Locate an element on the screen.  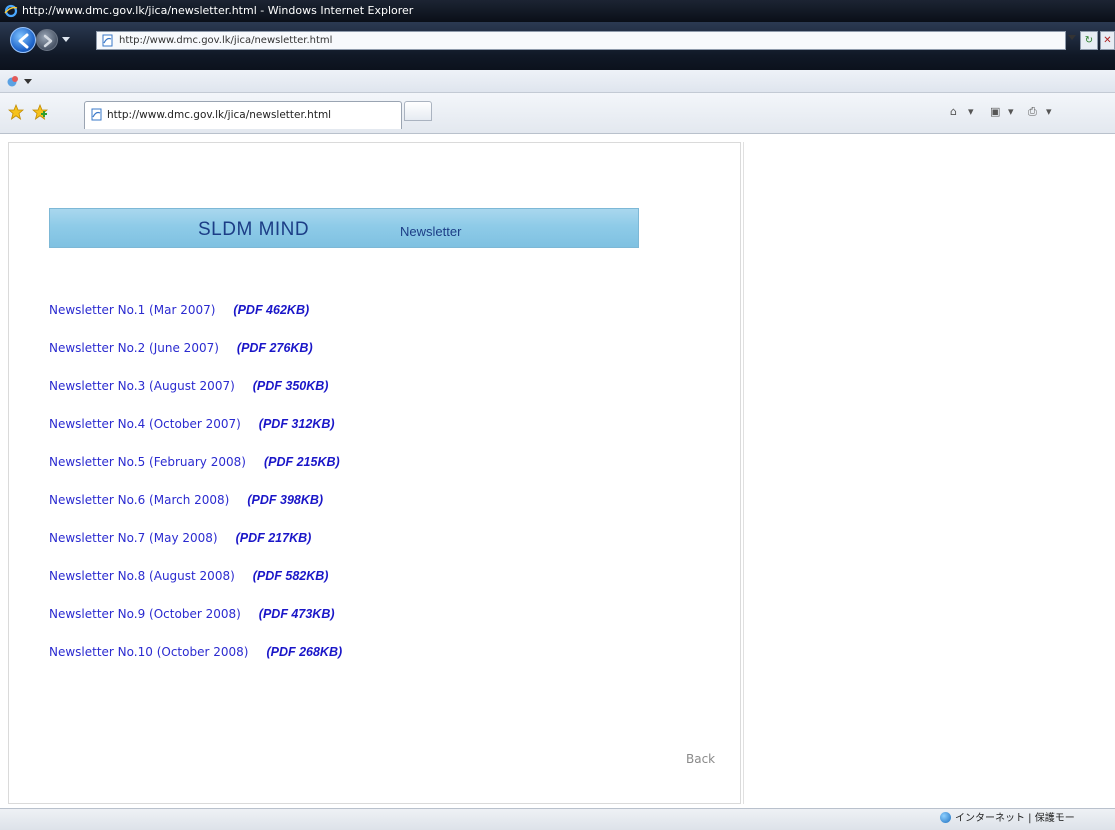
newsletter-link: Newsletter No.4 (October 2007) is located at coordinates (145, 424).